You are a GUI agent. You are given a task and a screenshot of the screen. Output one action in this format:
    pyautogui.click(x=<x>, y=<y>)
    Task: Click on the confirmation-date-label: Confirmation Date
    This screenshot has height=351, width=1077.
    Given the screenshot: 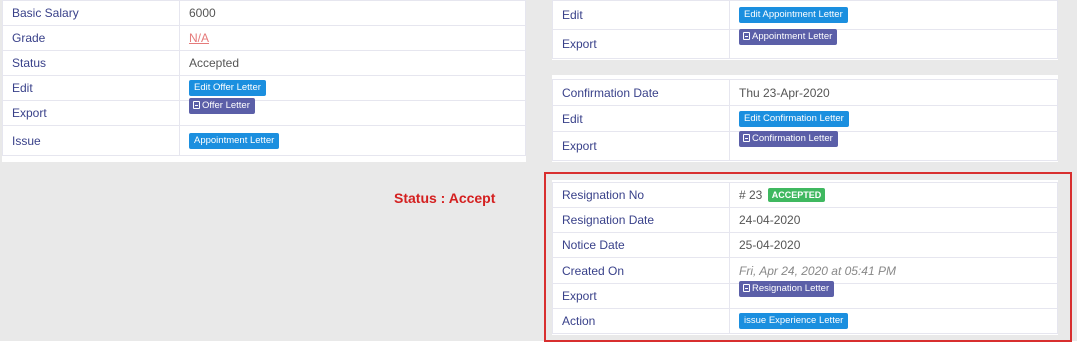 What is the action you would take?
    pyautogui.click(x=641, y=92)
    